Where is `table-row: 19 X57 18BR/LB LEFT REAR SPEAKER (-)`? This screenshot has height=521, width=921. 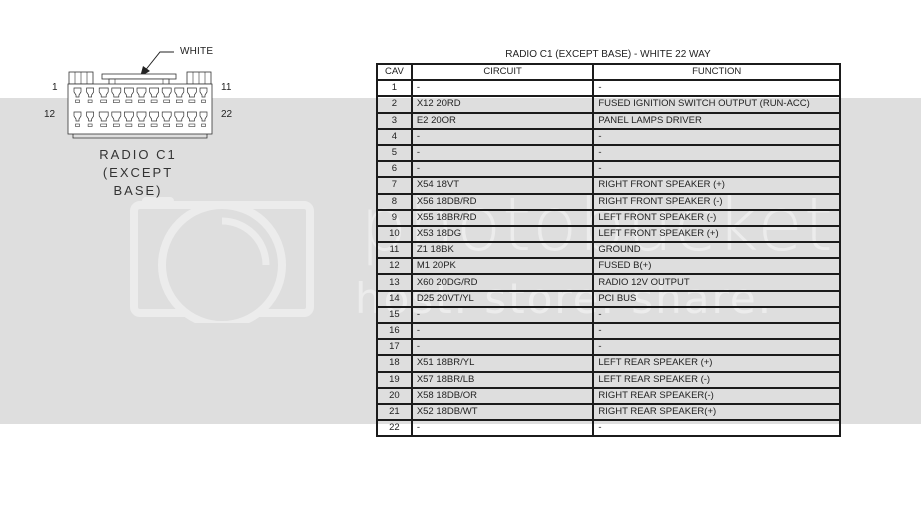 table-row: 19 X57 18BR/LB LEFT REAR SPEAKER (-) is located at coordinates (608, 379).